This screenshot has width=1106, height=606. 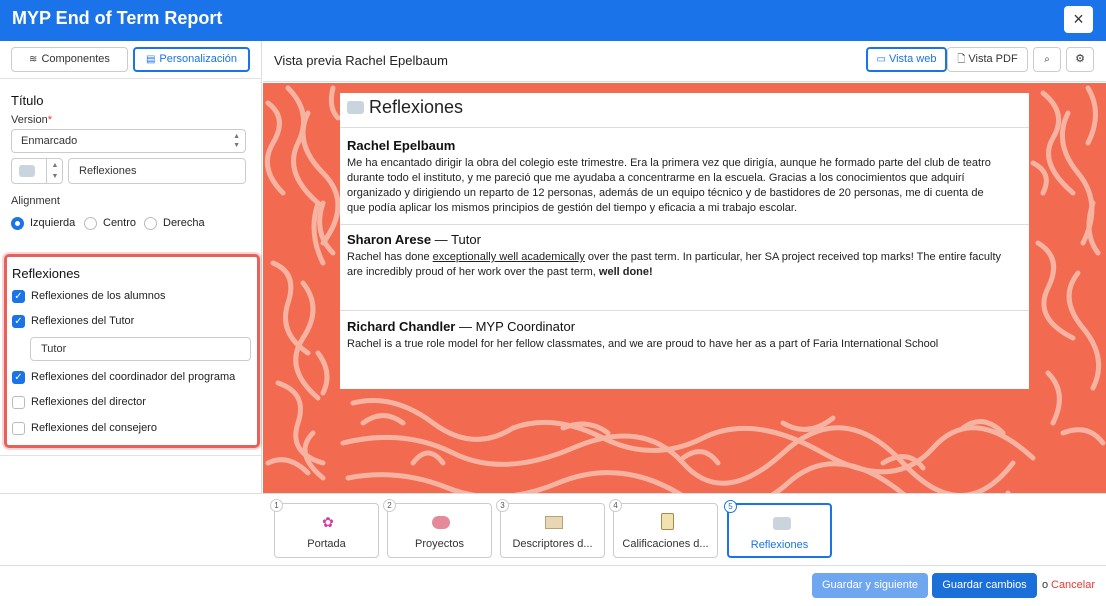 I want to click on radio-derecha, so click(x=150, y=223).